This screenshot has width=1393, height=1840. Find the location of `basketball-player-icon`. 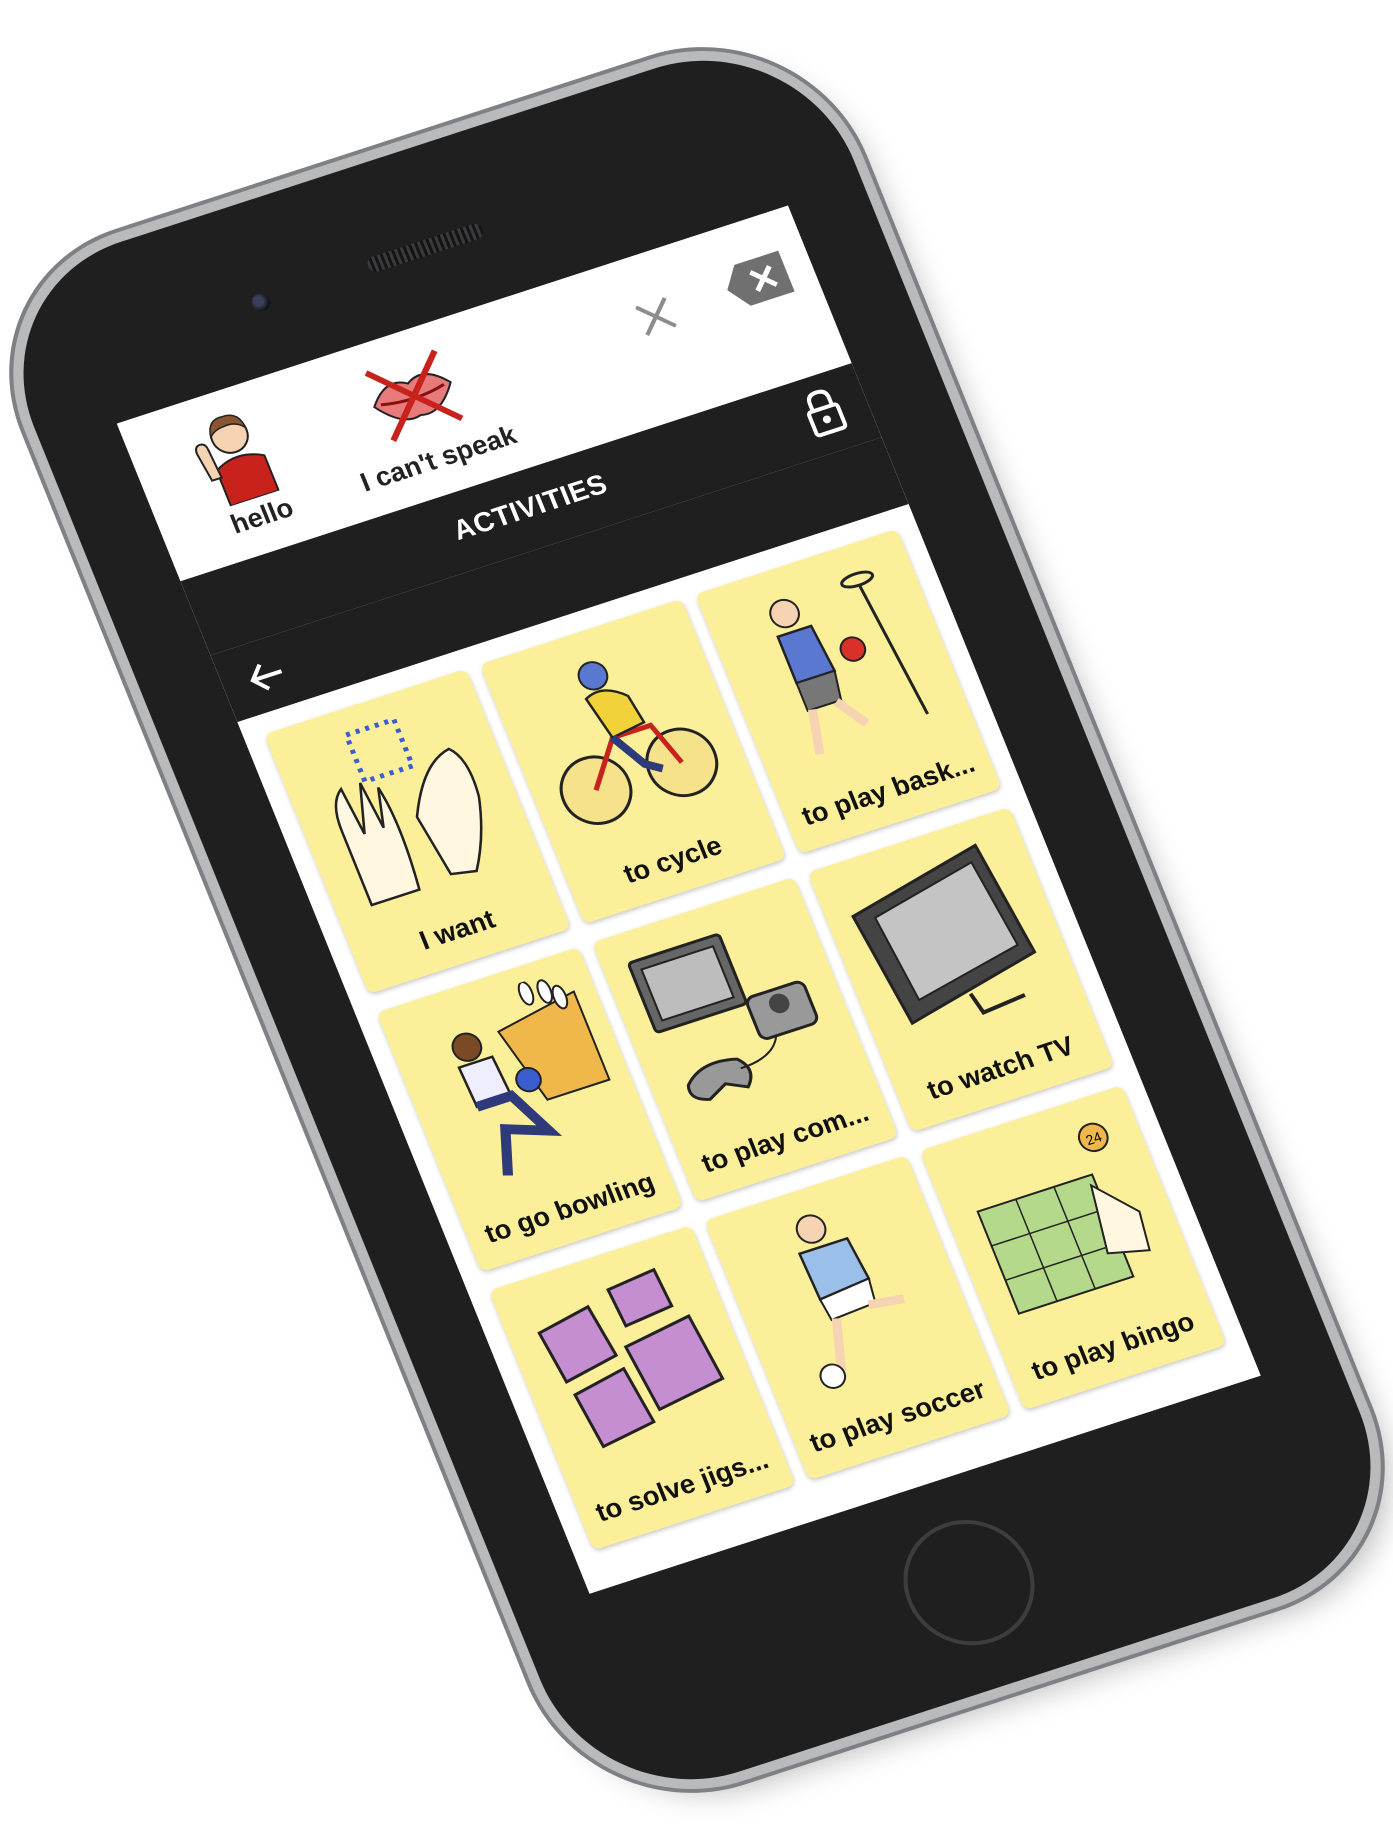

basketball-player-icon is located at coordinates (837, 665).